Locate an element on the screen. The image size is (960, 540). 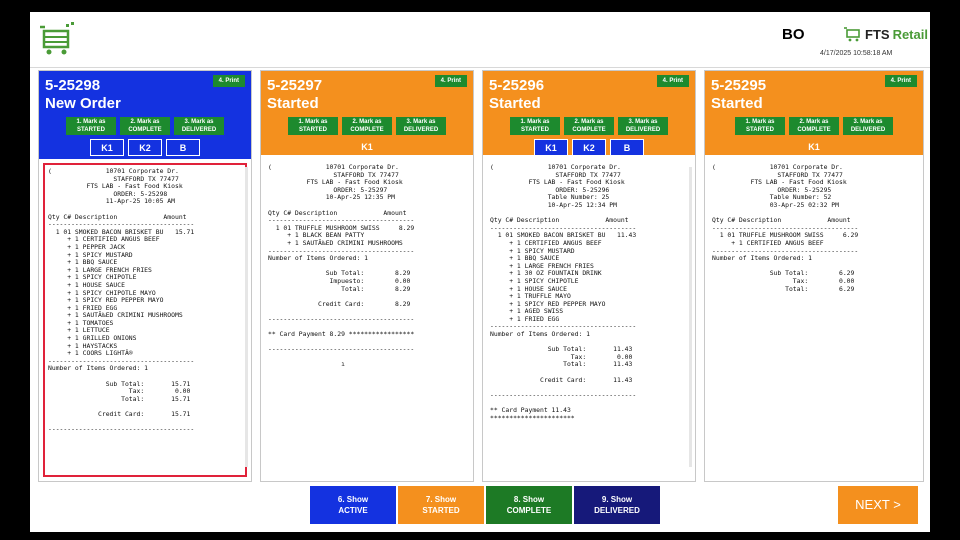
show-delivered-button: 9. Show DELIVERED is located at coordinates (617, 505).